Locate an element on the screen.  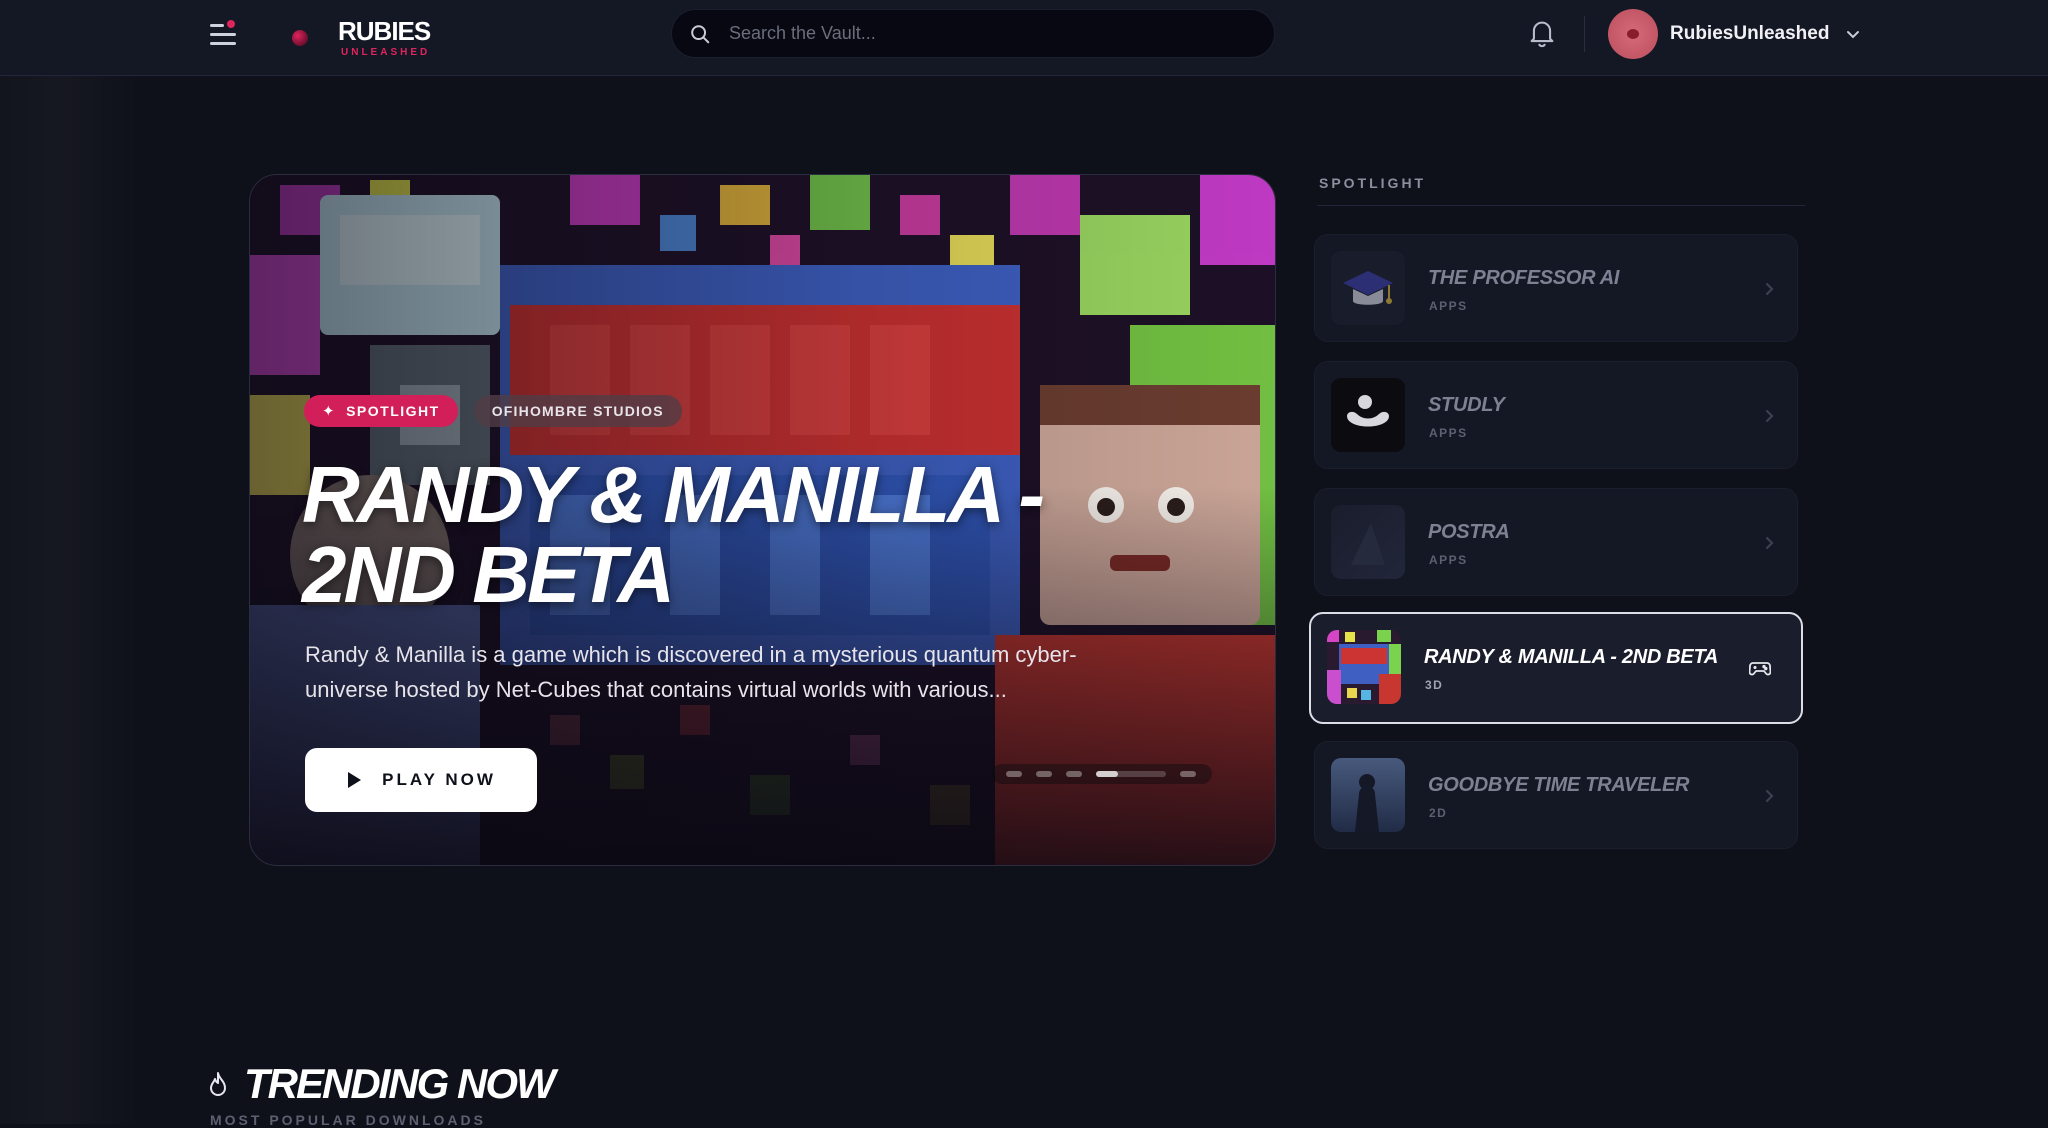
menu-icon is located at coordinates (223, 35).